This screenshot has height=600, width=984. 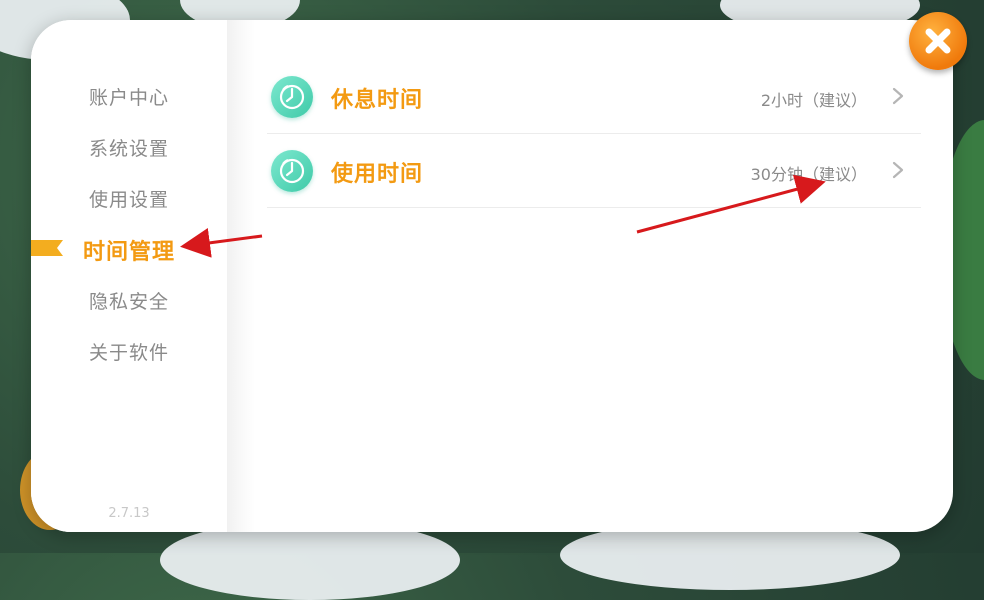 What do you see at coordinates (129, 300) in the screenshot?
I see `sidebar-item-privacy-security: 隐私安全` at bounding box center [129, 300].